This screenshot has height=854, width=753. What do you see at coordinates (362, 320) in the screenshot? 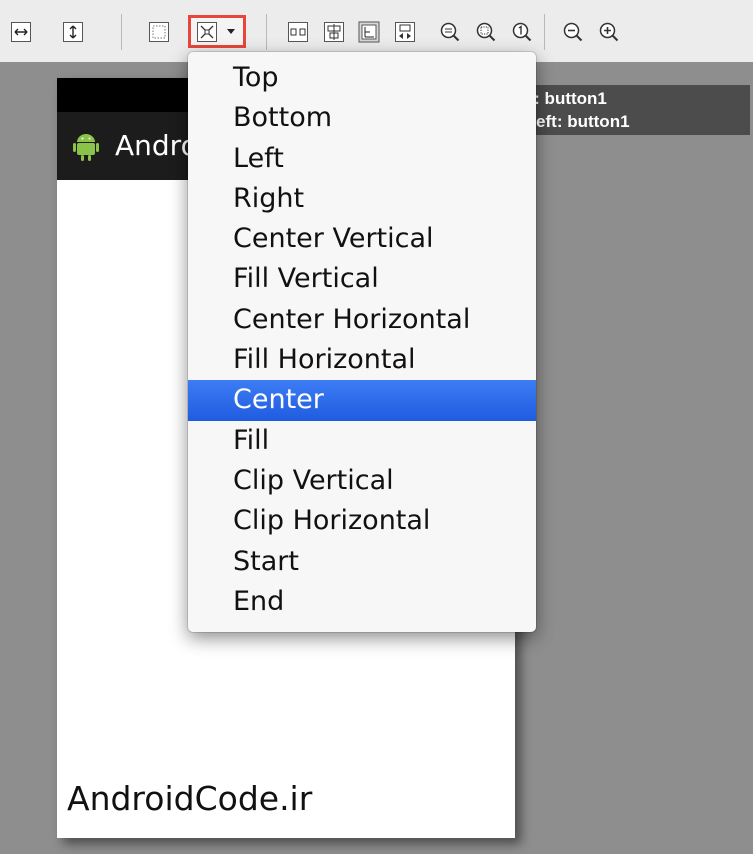
I see `menu-item-center-horizontal: Center Horizontal` at bounding box center [362, 320].